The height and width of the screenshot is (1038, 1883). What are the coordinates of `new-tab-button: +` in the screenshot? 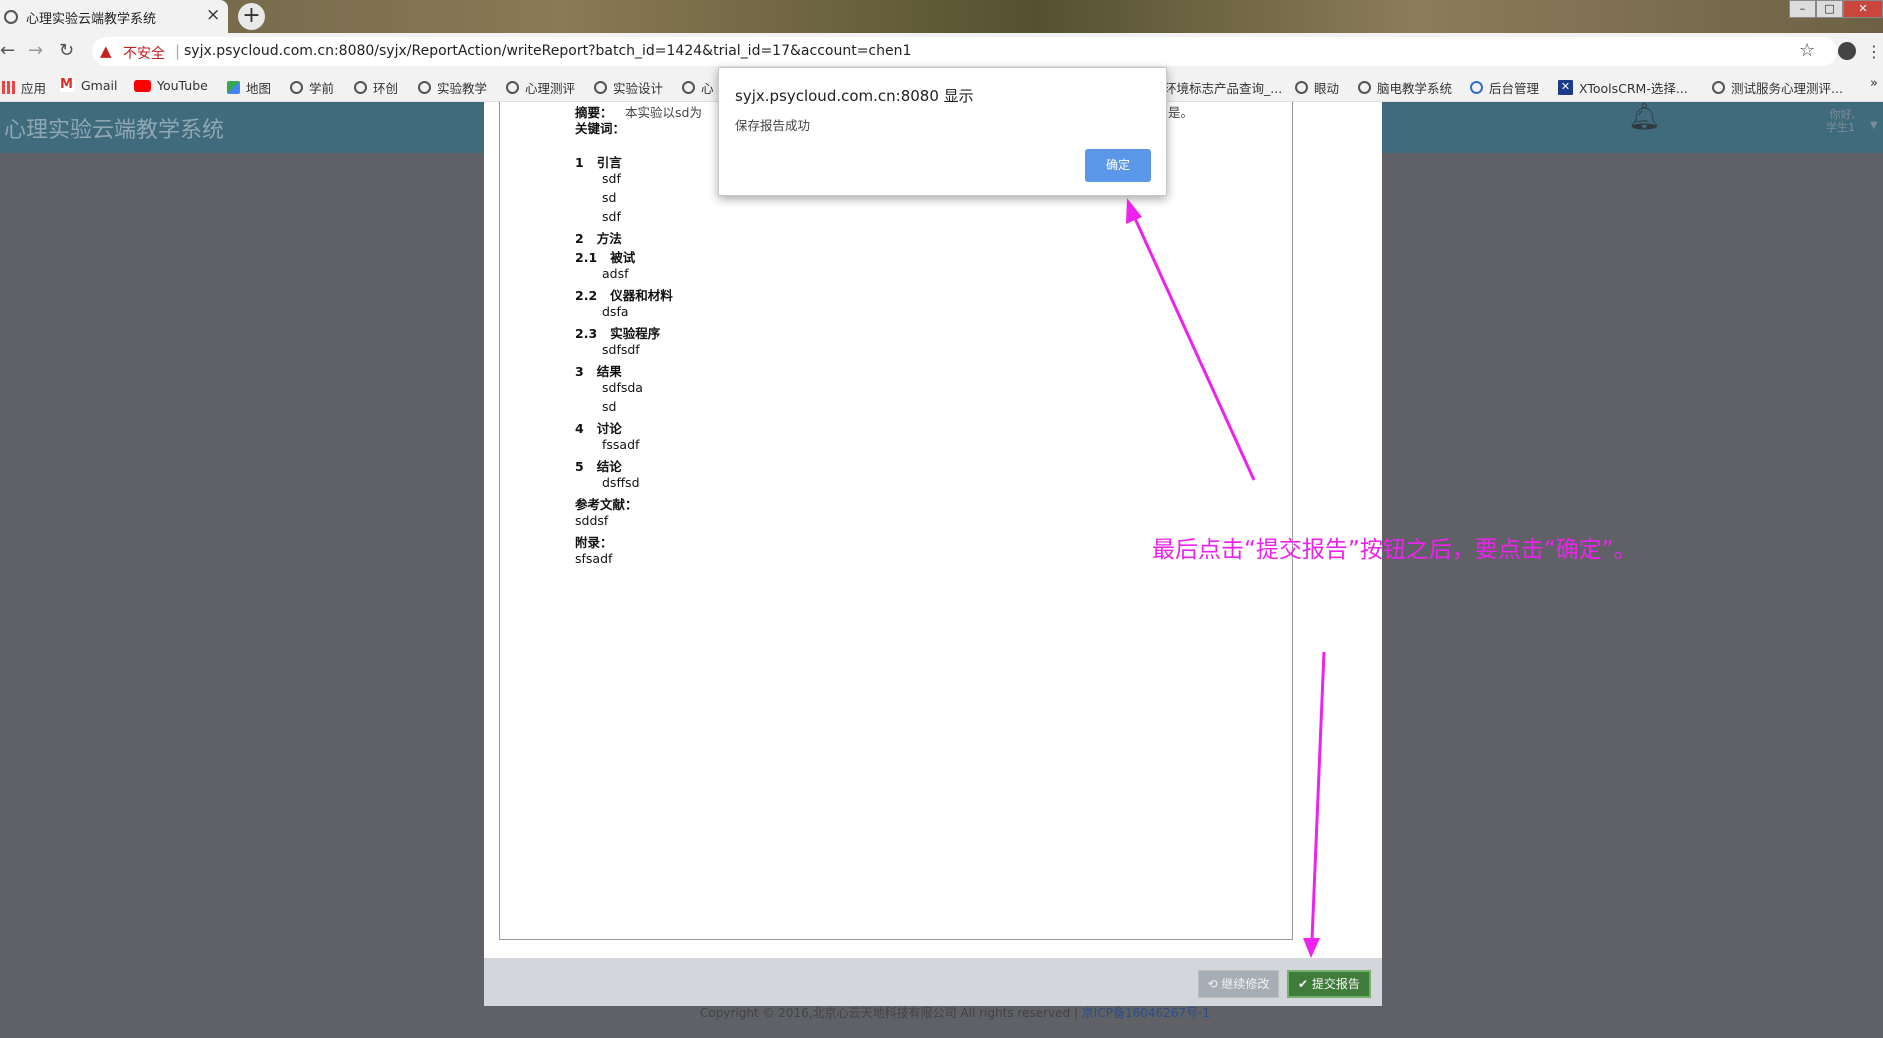 It's located at (251, 16).